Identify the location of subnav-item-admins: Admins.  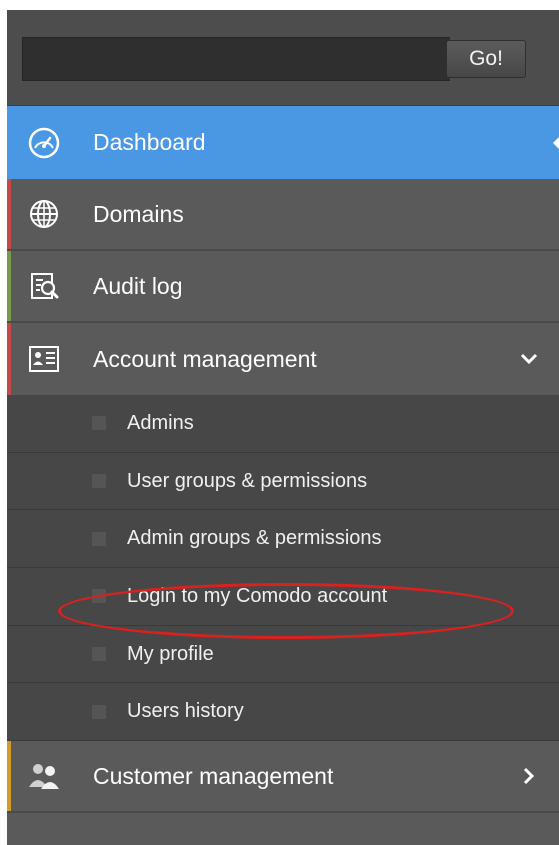
(283, 424).